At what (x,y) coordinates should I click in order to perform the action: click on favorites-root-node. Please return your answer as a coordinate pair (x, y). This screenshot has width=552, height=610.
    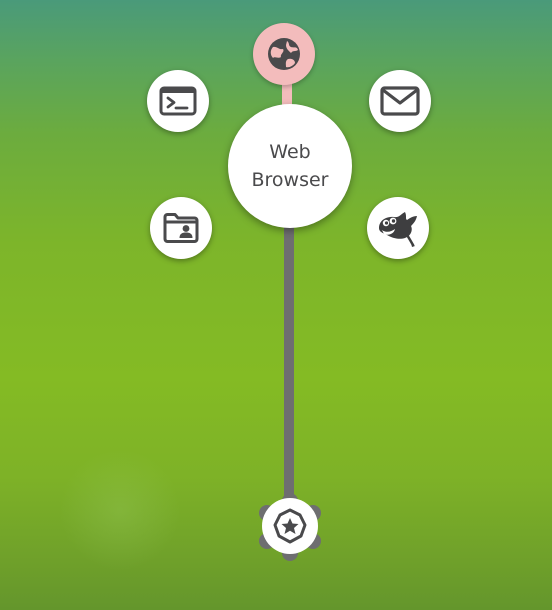
    Looking at the image, I should click on (290, 528).